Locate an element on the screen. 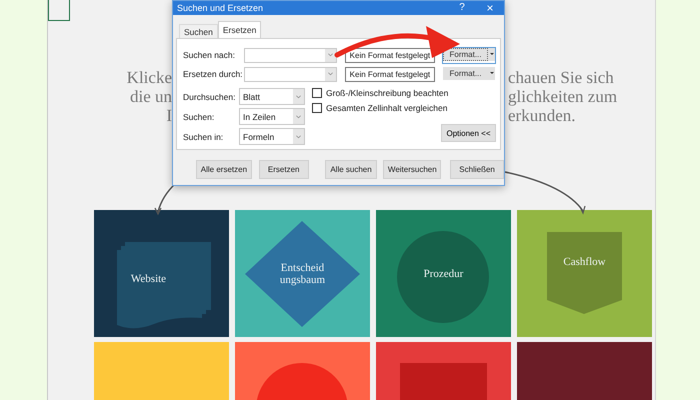 This screenshot has width=700, height=400. shape-tile: Prozedur is located at coordinates (443, 273).